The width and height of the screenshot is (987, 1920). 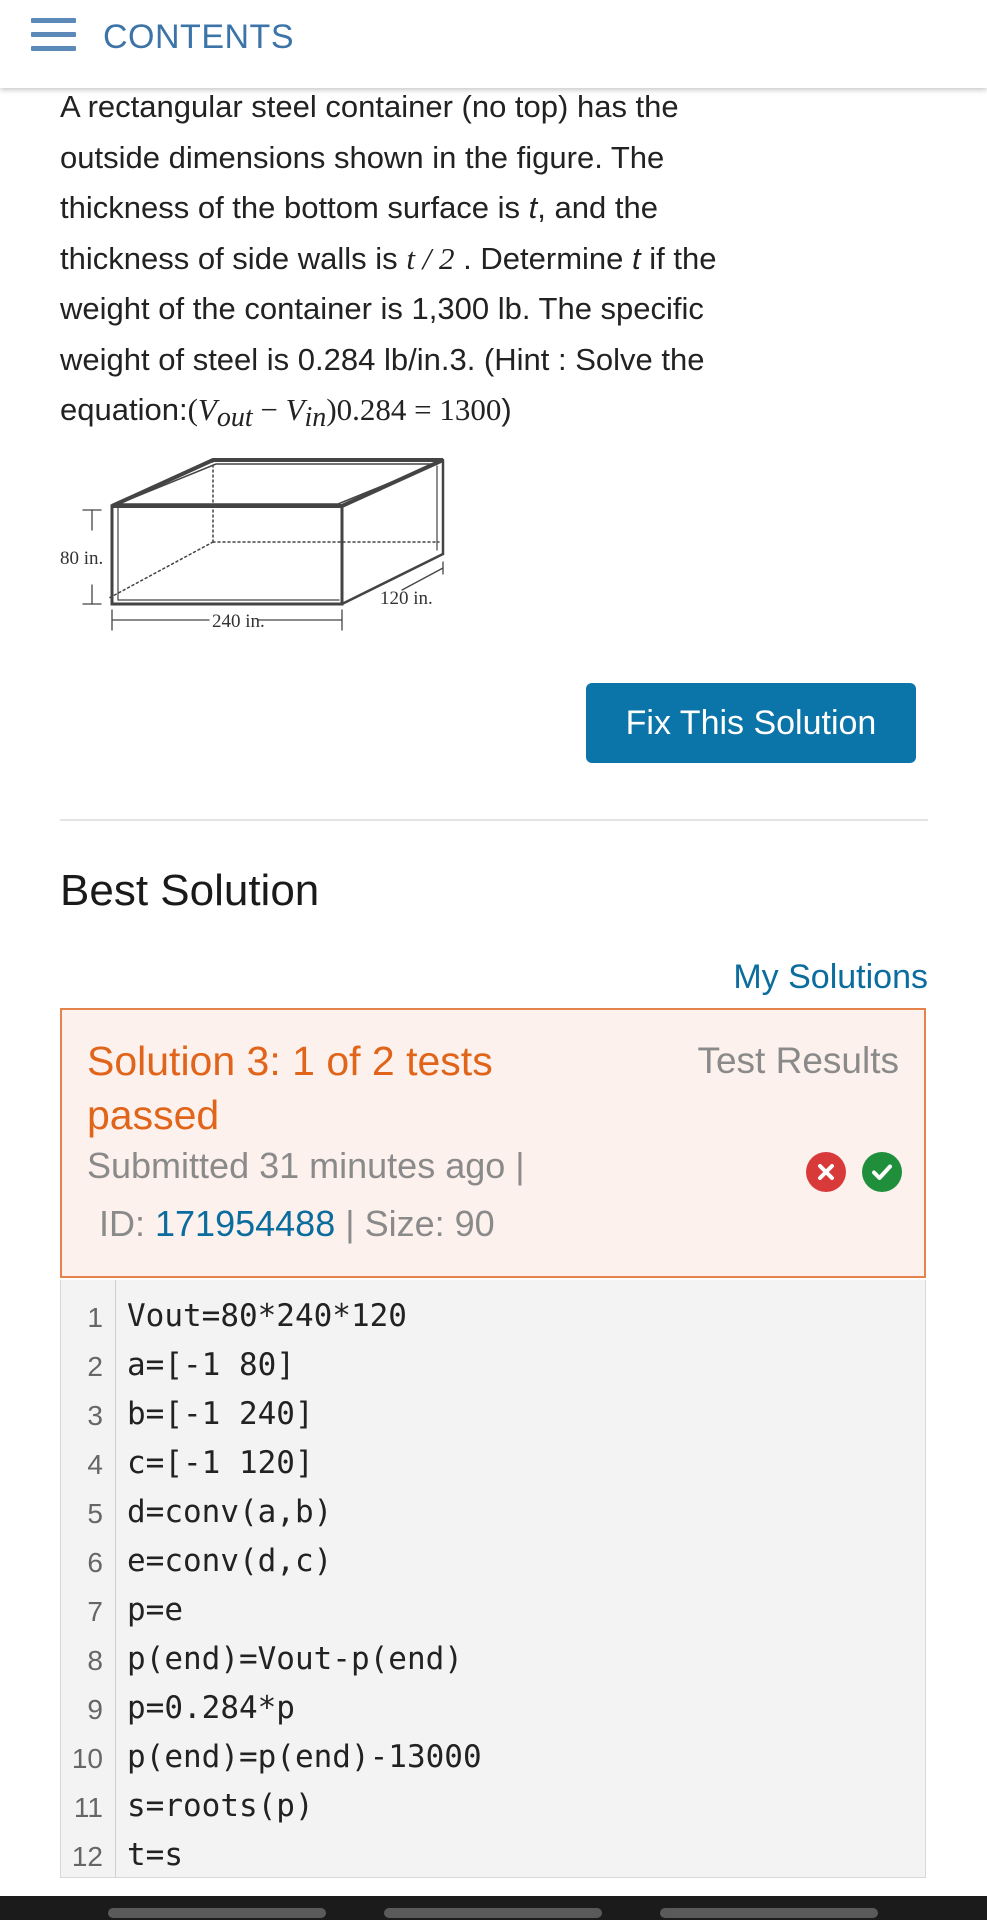 What do you see at coordinates (493, 1913) in the screenshot?
I see `nav-home-handle` at bounding box center [493, 1913].